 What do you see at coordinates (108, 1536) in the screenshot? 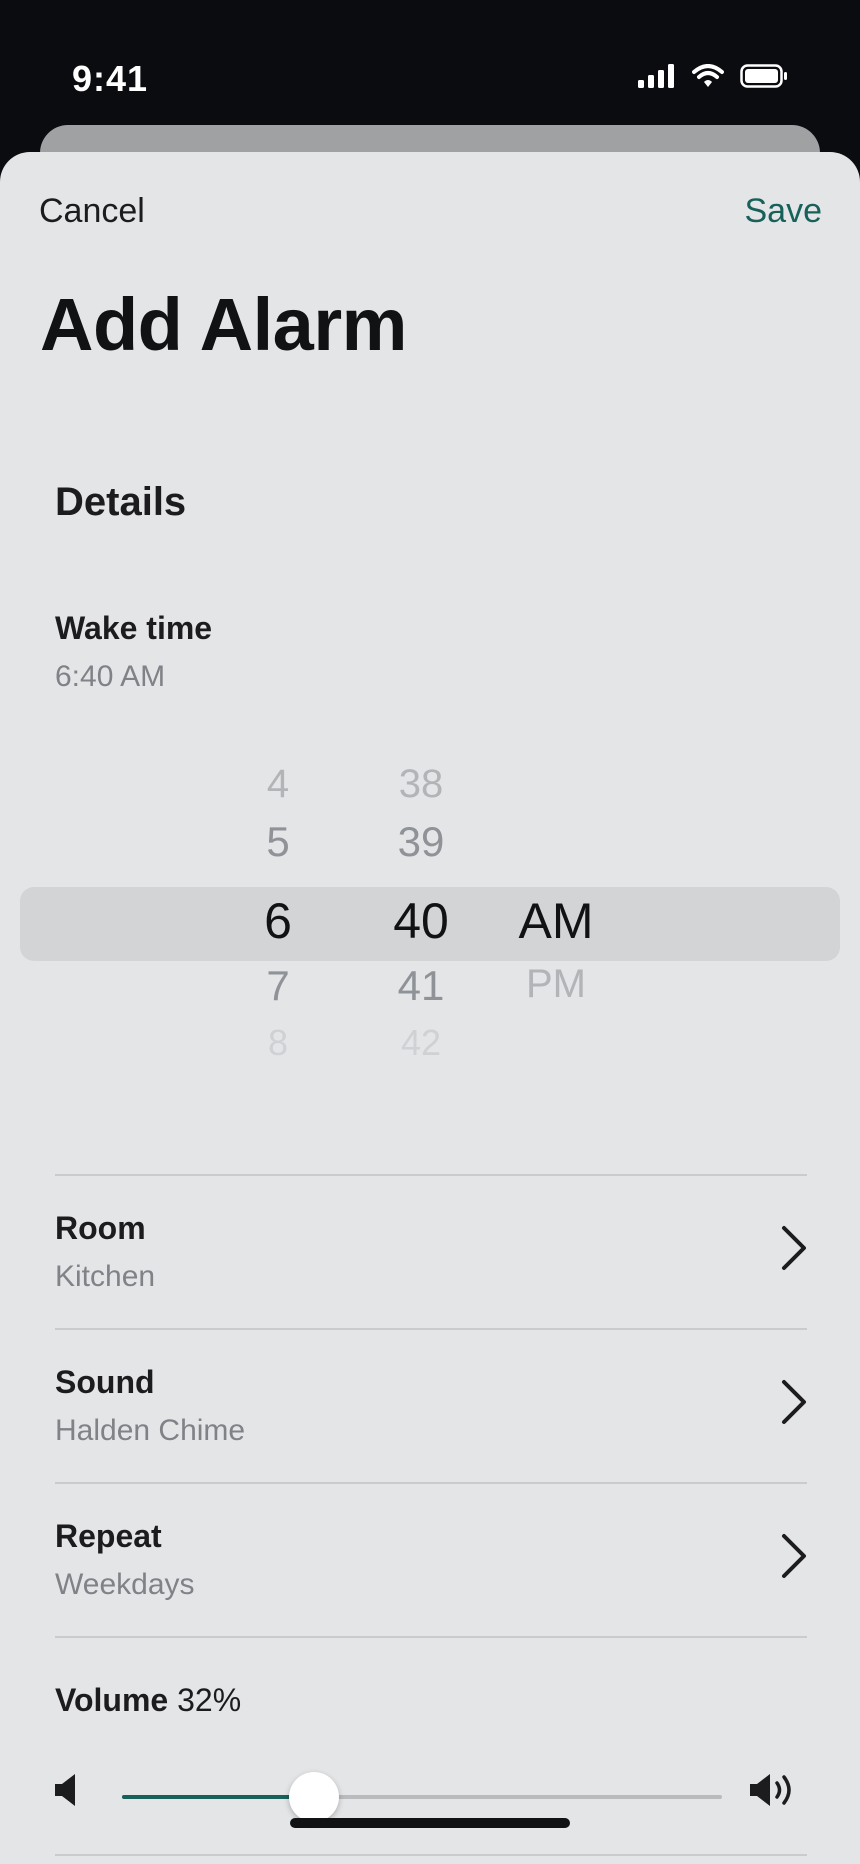
I see `row-label: Repeat` at bounding box center [108, 1536].